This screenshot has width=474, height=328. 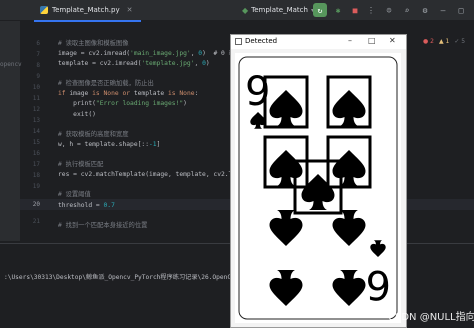 I want to click on line-number: 21, so click(x=36, y=221).